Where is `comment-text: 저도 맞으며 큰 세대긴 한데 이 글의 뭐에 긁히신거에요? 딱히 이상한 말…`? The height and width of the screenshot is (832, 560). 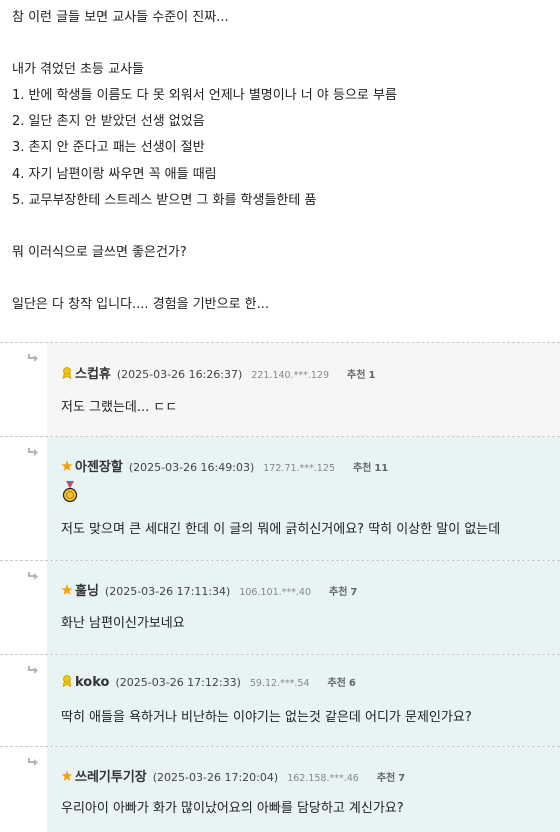 comment-text: 저도 맞으며 큰 세대긴 한데 이 글의 뭐에 긁히신거에요? 딱히 이상한 말… is located at coordinates (281, 529).